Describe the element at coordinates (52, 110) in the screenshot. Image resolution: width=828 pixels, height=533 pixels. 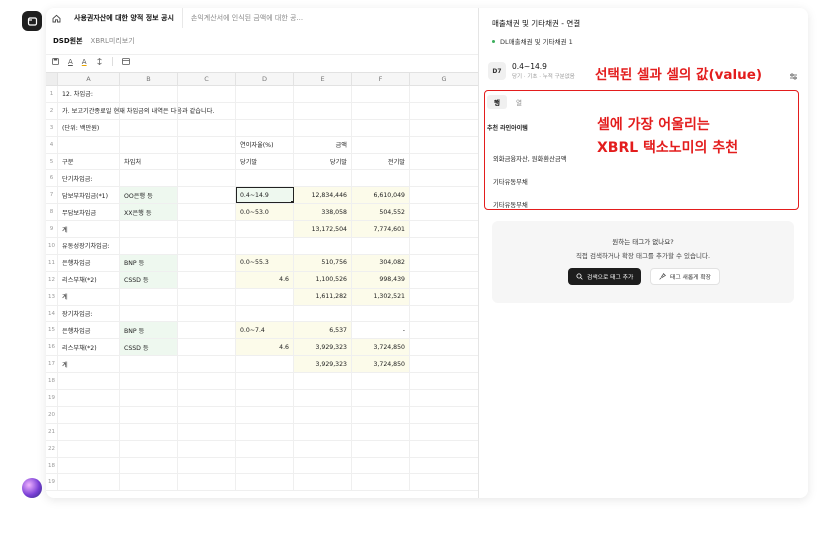
I see `row-number: 2` at that location.